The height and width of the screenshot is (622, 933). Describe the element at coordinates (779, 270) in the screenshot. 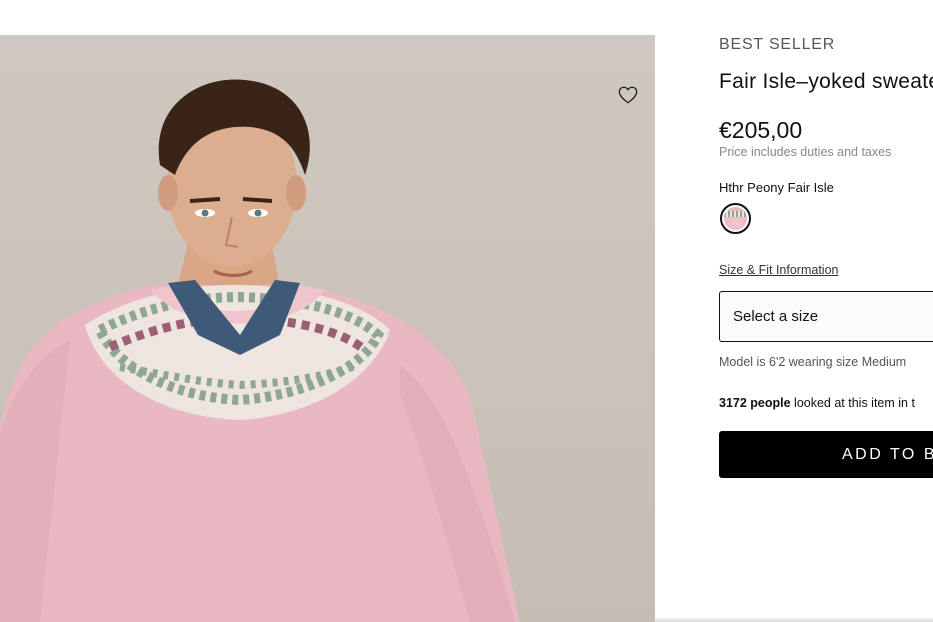

I see `size-fit-link: Size & Fit Information` at that location.